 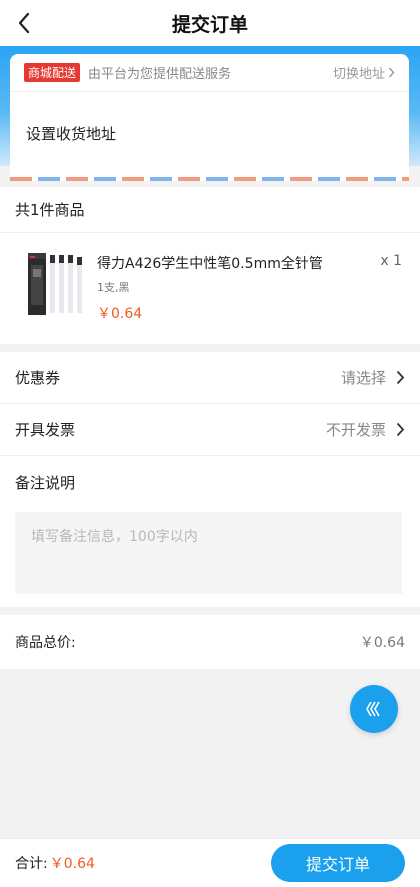 What do you see at coordinates (210, 862) in the screenshot?
I see `bottom-bar: 合计: ￥0.64 提交订单` at bounding box center [210, 862].